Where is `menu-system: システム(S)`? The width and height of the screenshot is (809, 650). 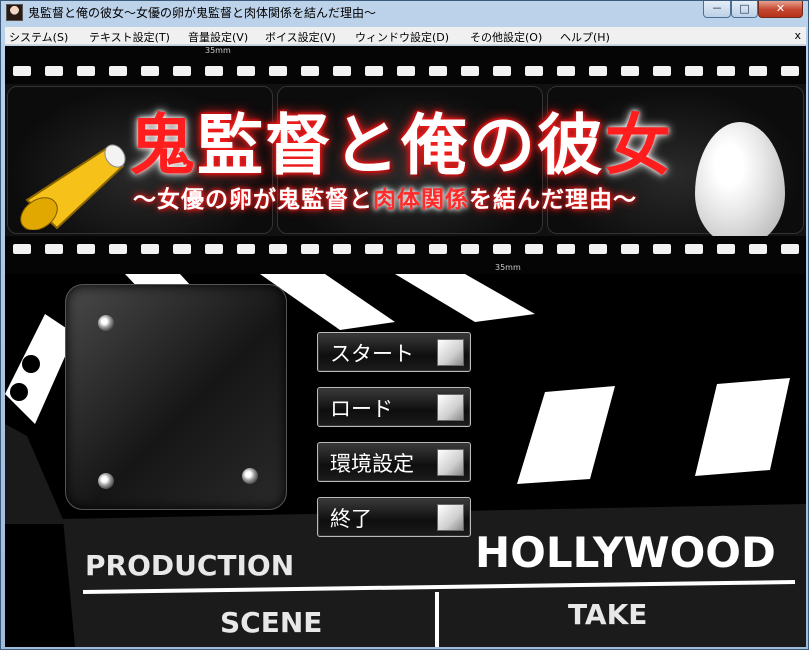
menu-system: システム(S) is located at coordinates (38, 37).